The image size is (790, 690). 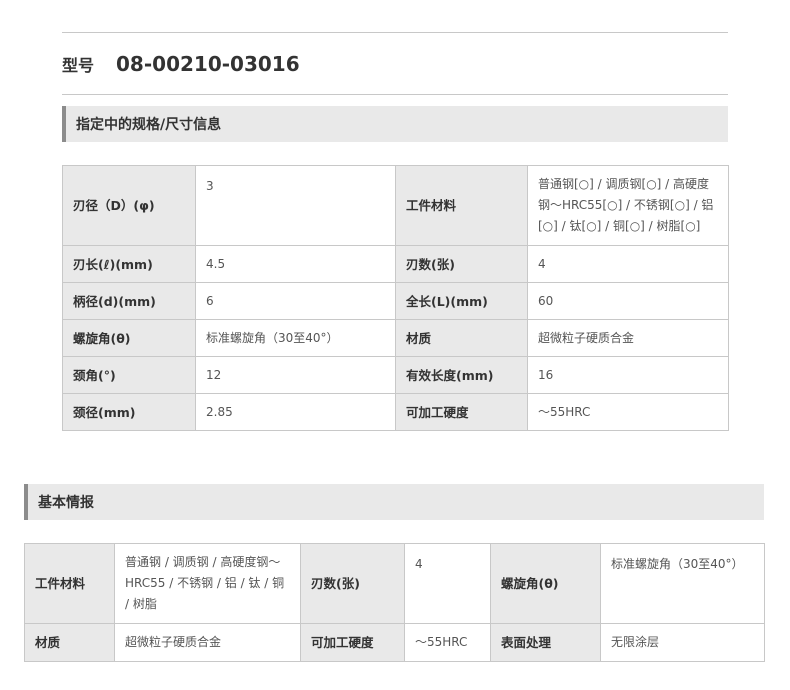 What do you see at coordinates (447, 642) in the screenshot?
I see `info-value: ～55HRC` at bounding box center [447, 642].